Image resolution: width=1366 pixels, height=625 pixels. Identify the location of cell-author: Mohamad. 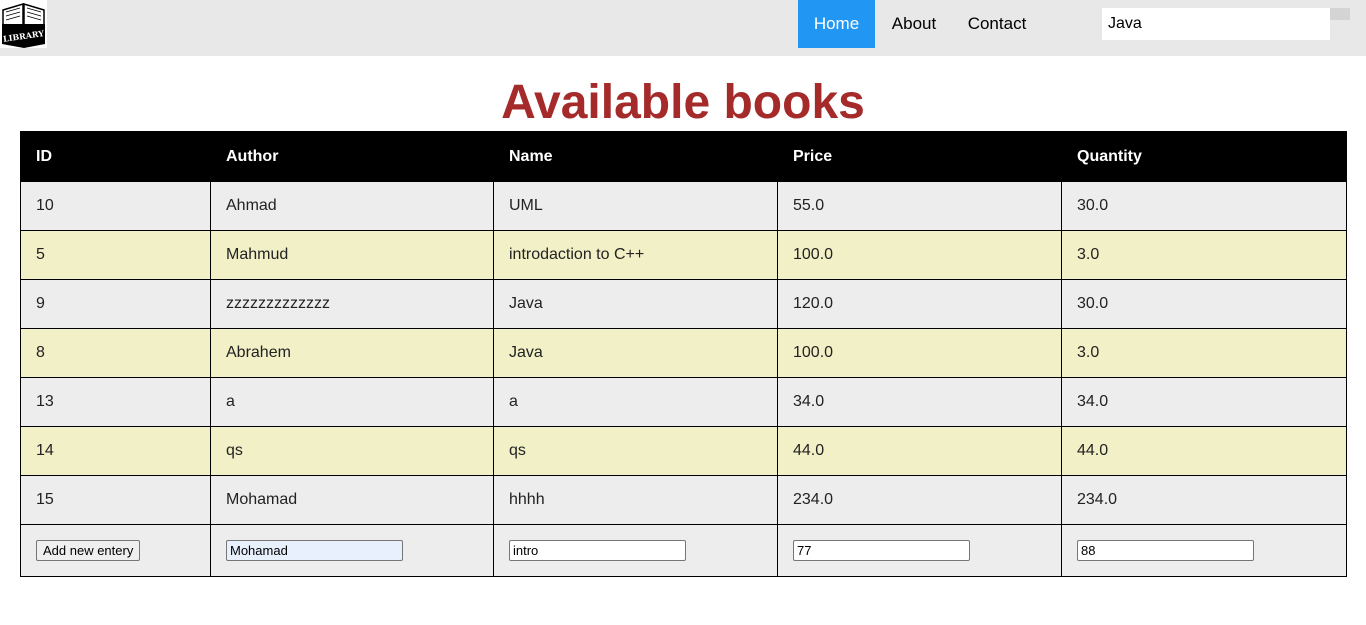
(352, 500).